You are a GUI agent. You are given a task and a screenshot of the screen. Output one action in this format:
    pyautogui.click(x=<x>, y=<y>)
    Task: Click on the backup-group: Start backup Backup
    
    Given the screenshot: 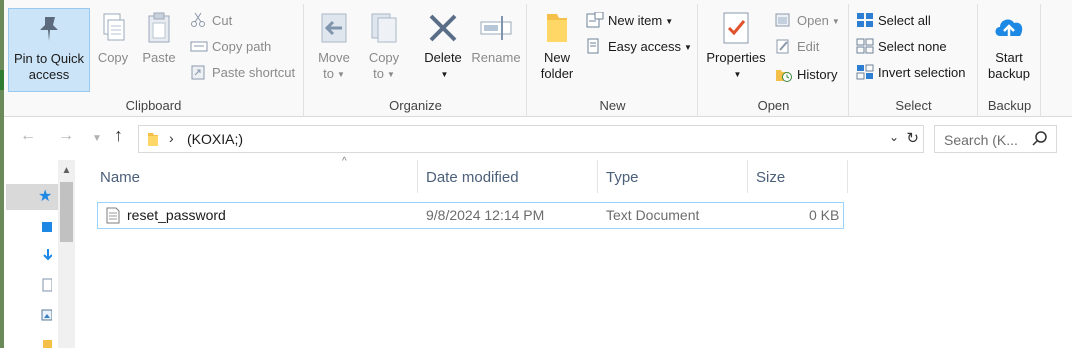 What is the action you would take?
    pyautogui.click(x=1010, y=60)
    